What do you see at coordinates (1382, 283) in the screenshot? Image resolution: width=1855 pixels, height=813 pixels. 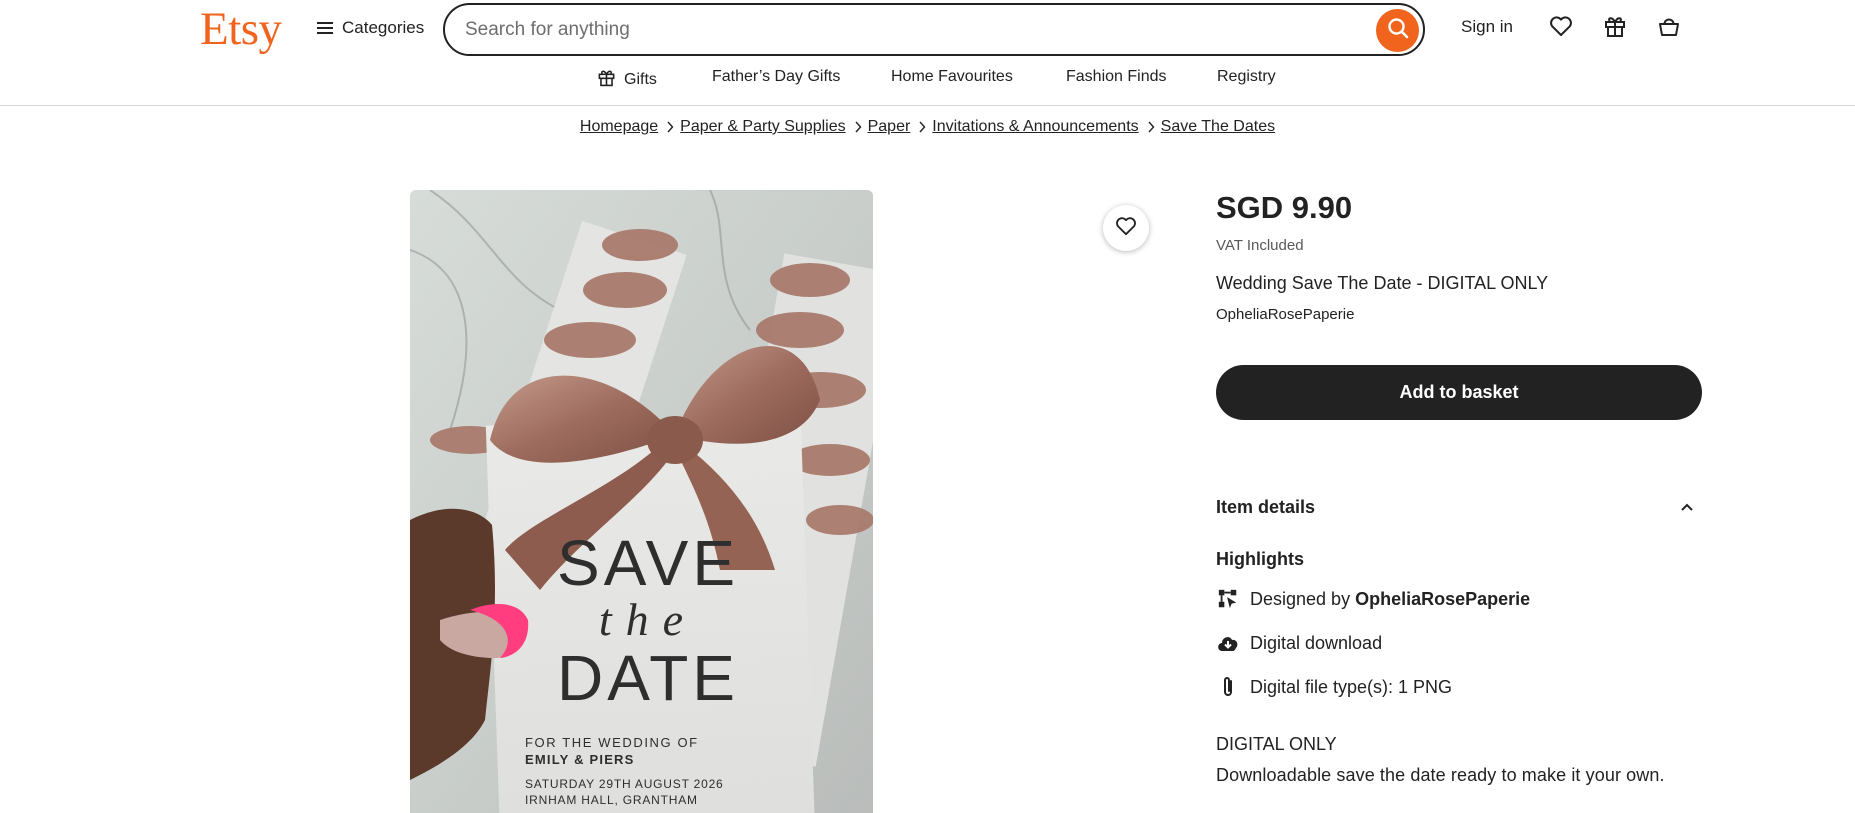 I see `product-title: Wedding Save The Date - DIGITAL ONLY` at bounding box center [1382, 283].